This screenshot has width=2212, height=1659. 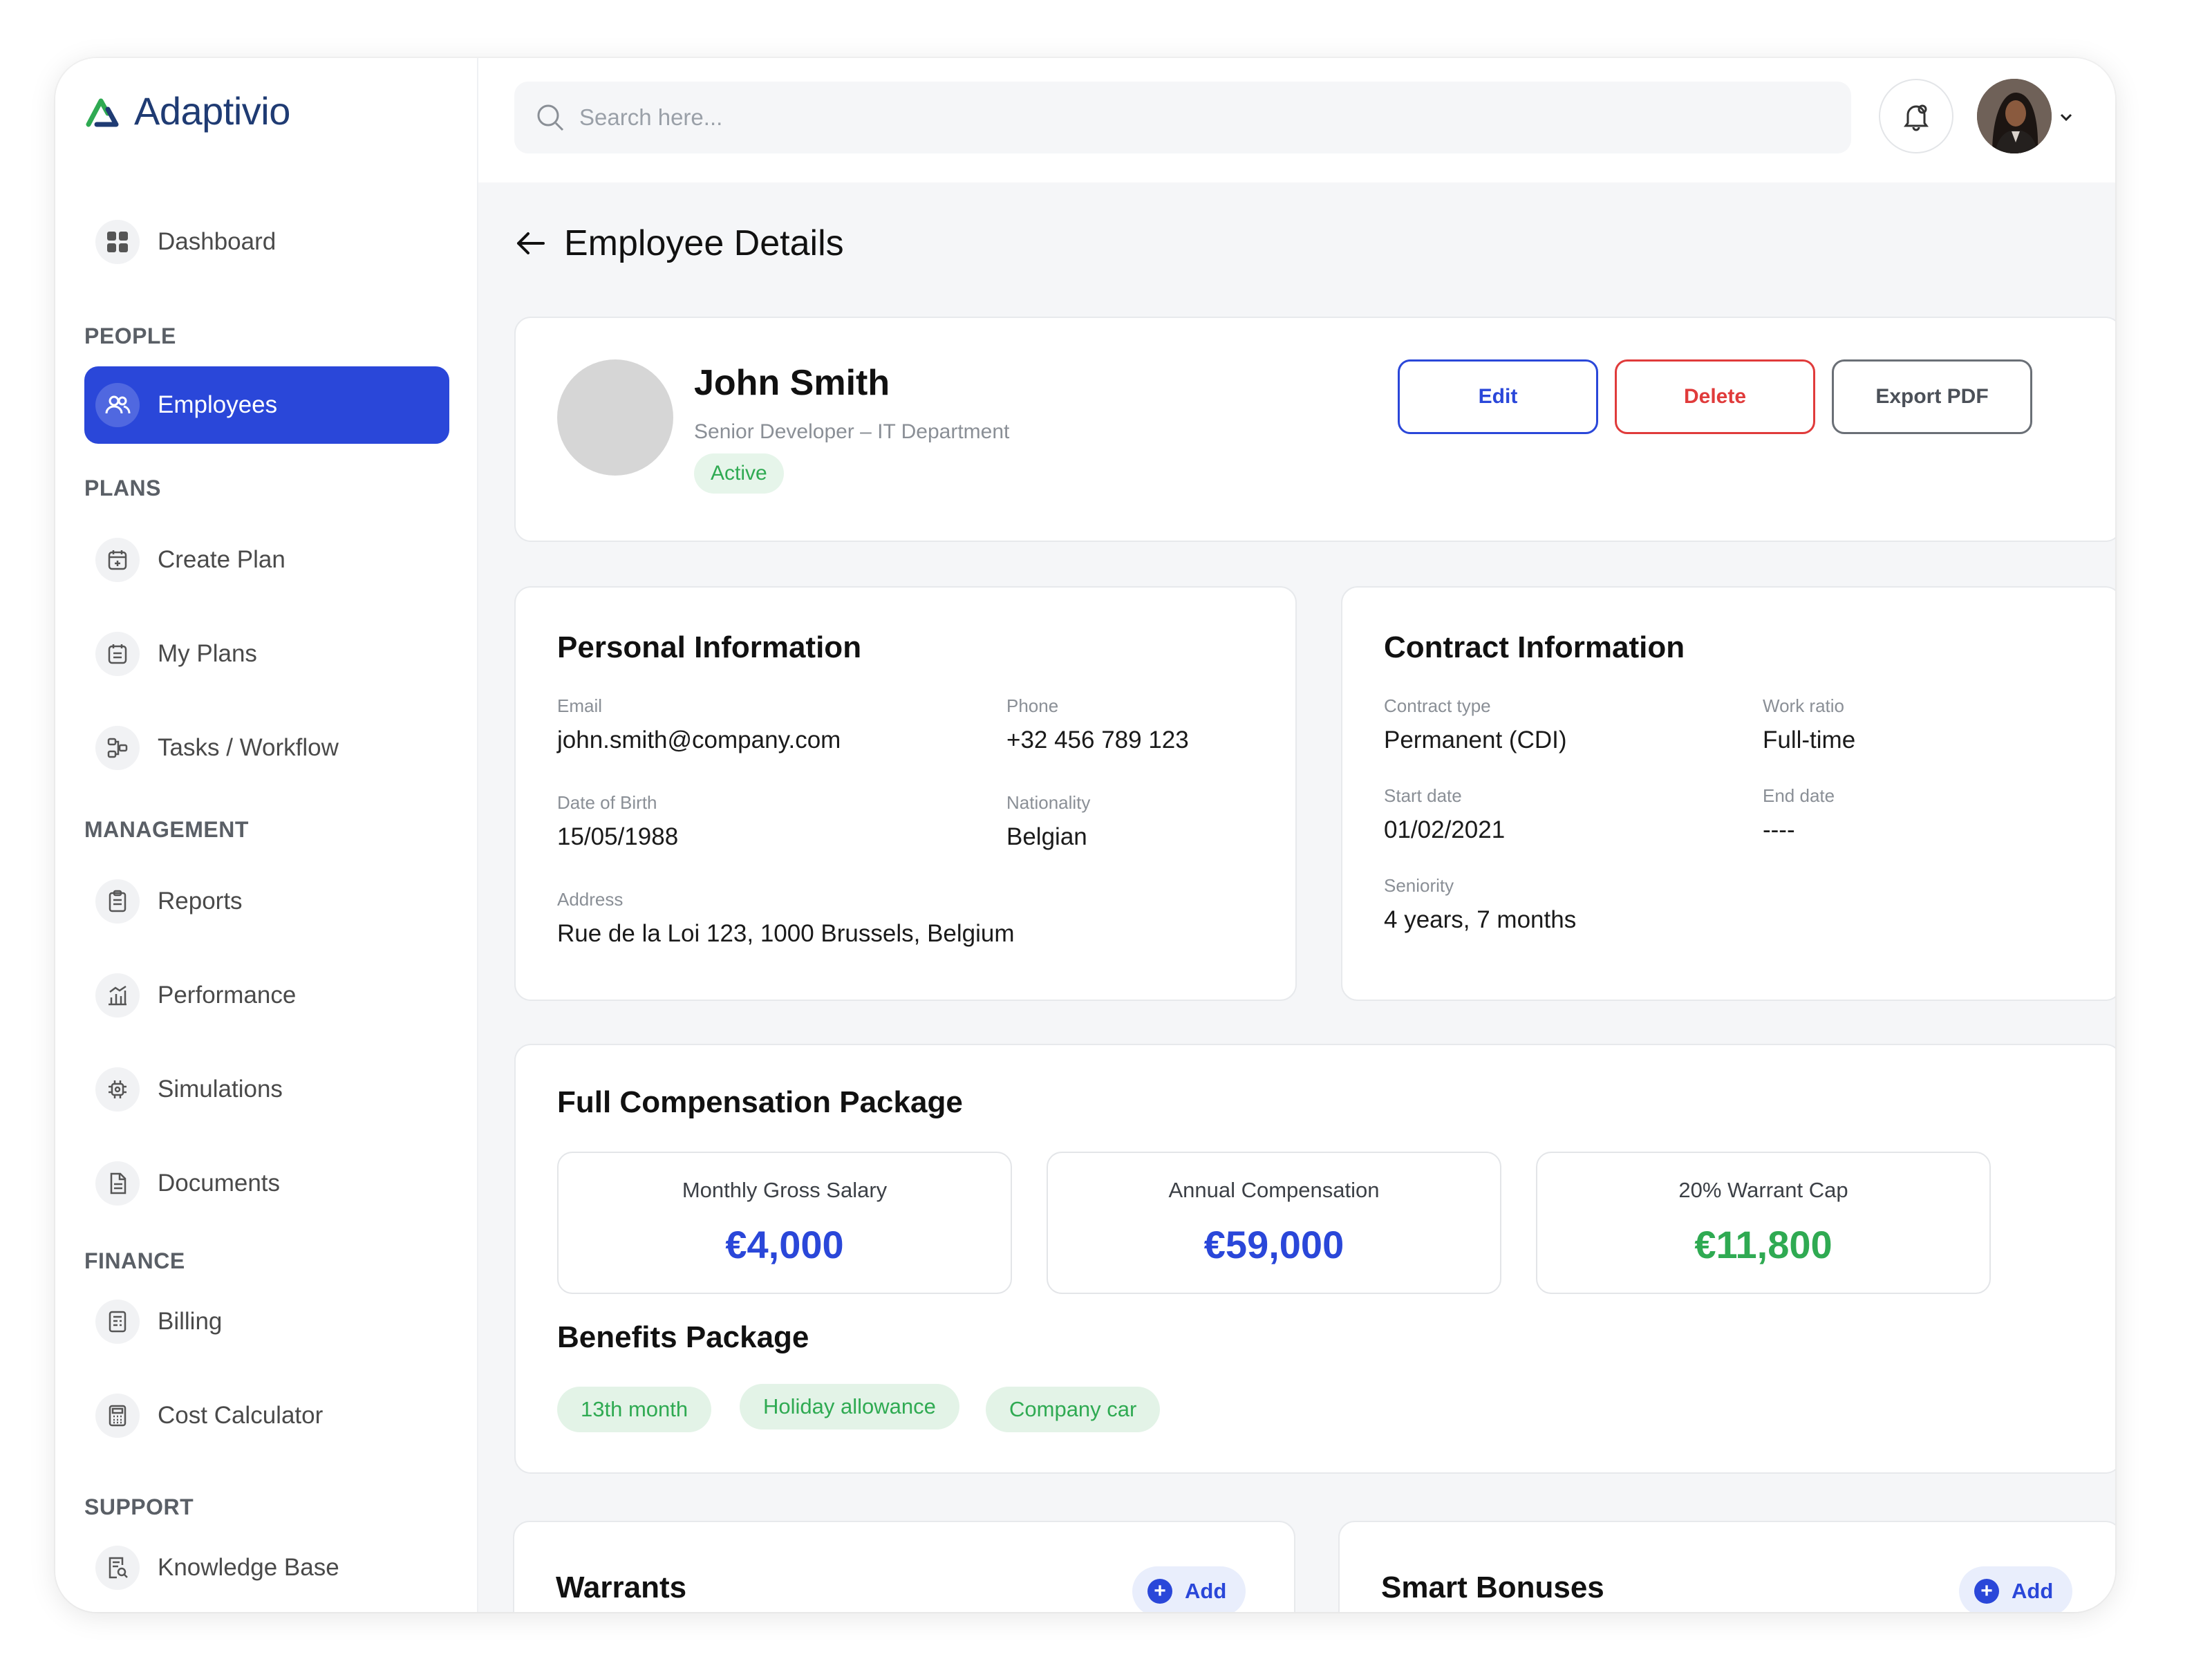 I want to click on sidebar-item-create-plan: Create Plan, so click(x=266, y=560).